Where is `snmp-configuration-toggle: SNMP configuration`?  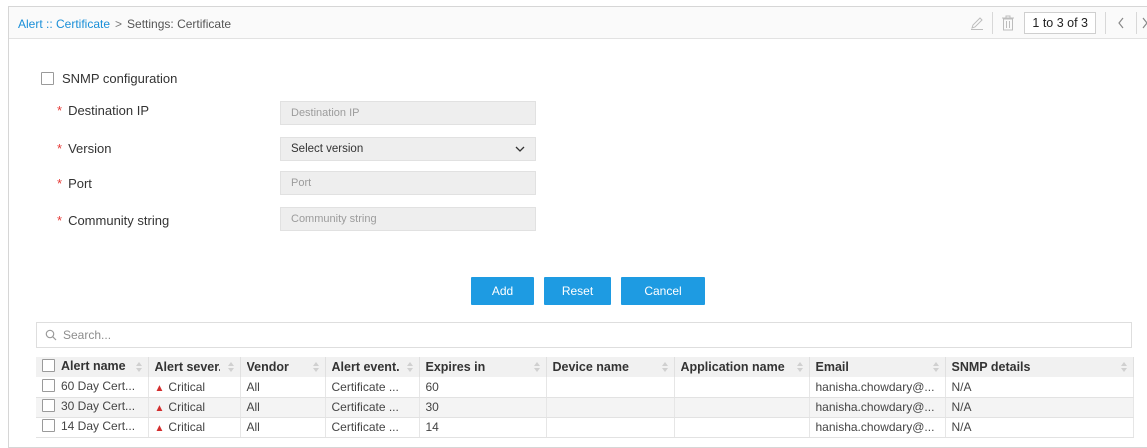
snmp-configuration-toggle: SNMP configuration is located at coordinates (109, 78).